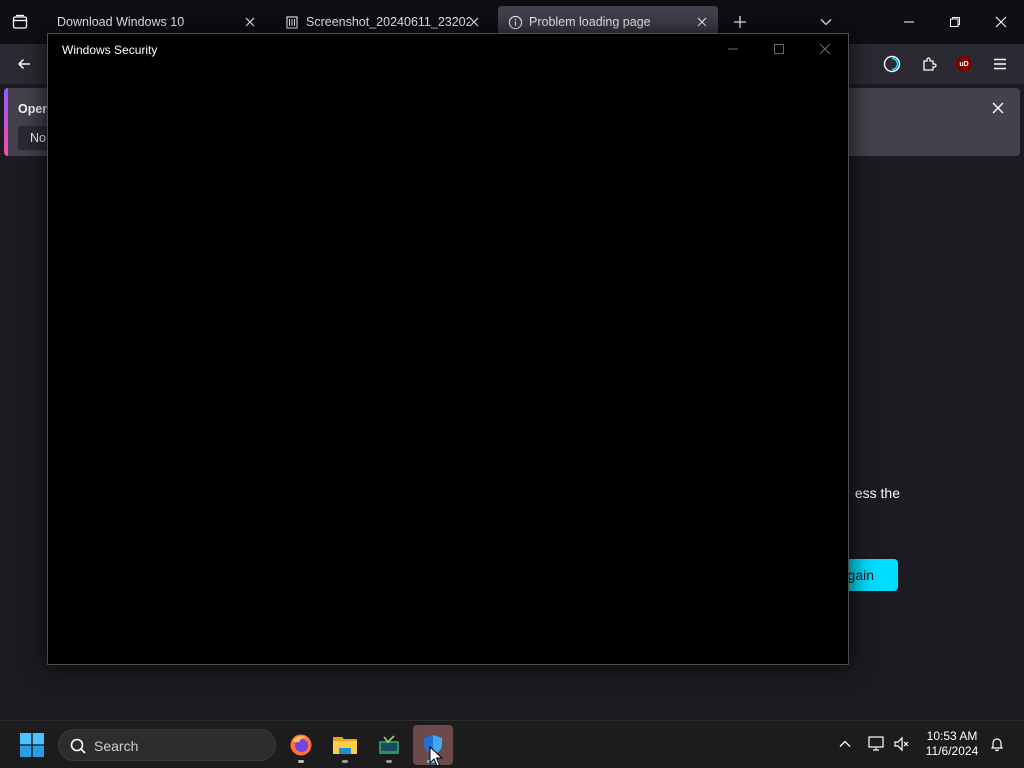  Describe the element at coordinates (740, 22) in the screenshot. I see `new-tab-plus-icon` at that location.